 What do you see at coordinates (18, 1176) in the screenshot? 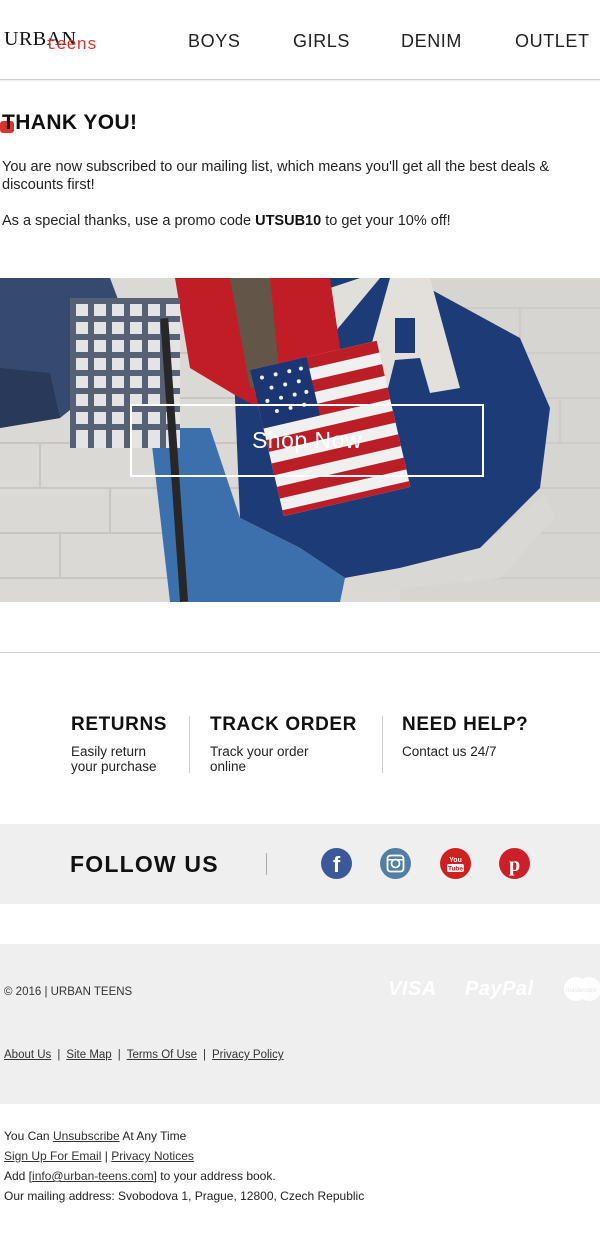
I see `address-book-prefix: Add [` at bounding box center [18, 1176].